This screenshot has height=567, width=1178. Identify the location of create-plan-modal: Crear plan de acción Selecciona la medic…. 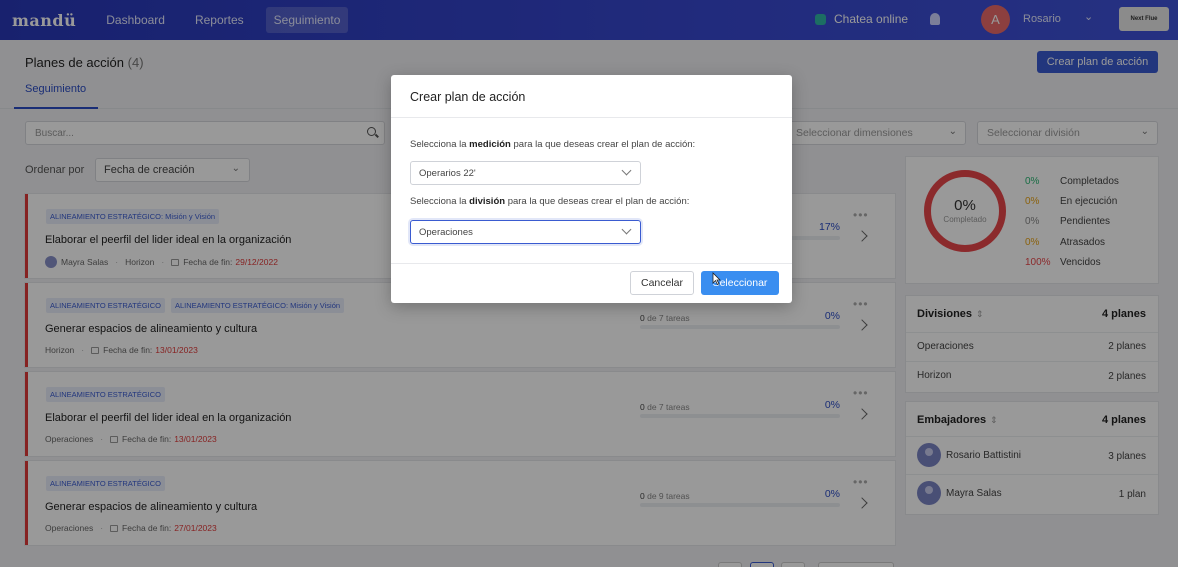
(591, 189).